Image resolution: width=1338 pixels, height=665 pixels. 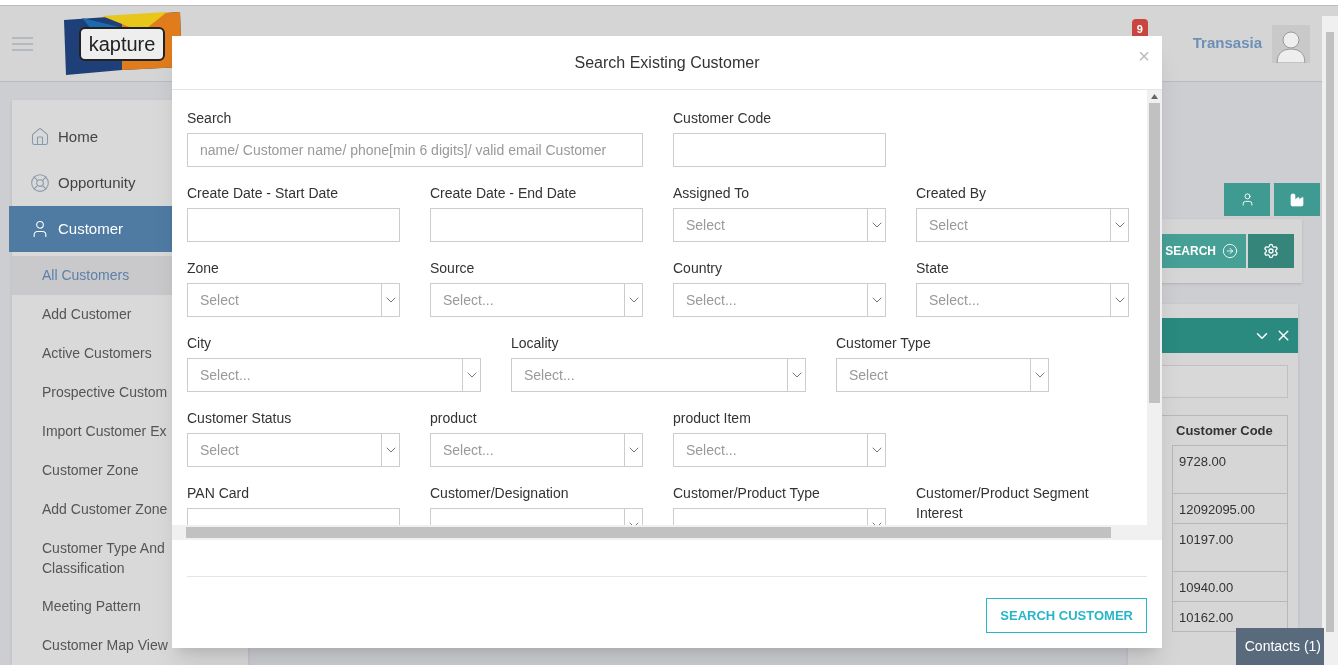 What do you see at coordinates (453, 268) in the screenshot?
I see `field-label: Source` at bounding box center [453, 268].